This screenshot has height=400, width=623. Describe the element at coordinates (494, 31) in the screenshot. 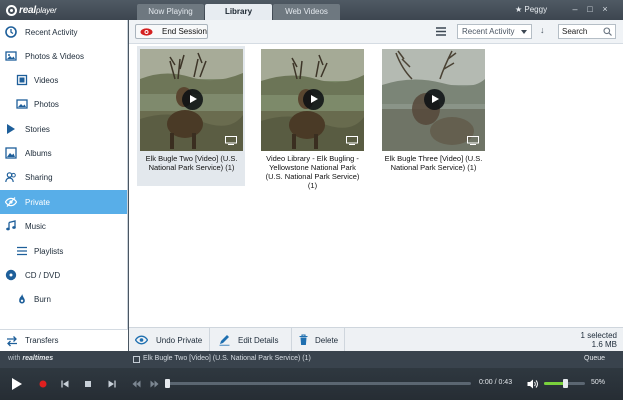

I see `sort-select: Recent Activity` at that location.